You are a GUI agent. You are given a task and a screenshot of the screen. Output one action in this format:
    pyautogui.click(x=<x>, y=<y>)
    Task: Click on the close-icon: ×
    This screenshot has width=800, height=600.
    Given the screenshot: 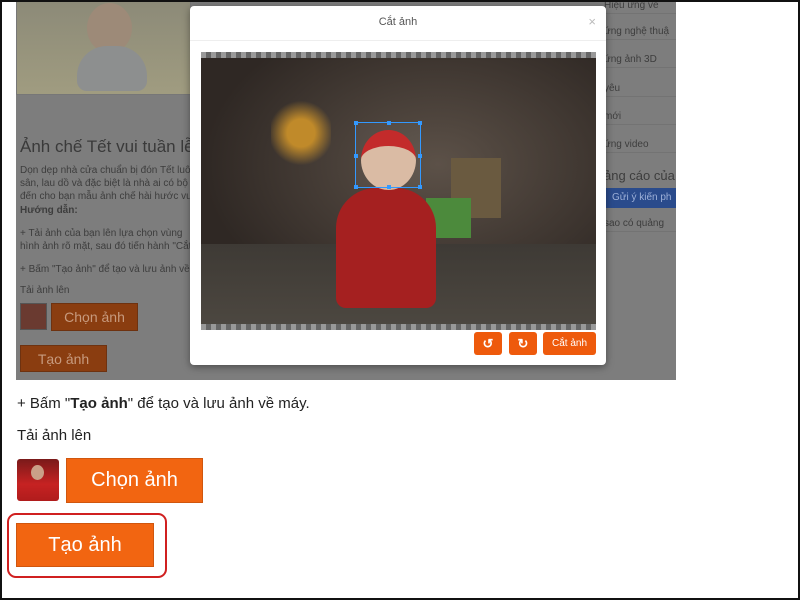 What is the action you would take?
    pyautogui.click(x=592, y=21)
    